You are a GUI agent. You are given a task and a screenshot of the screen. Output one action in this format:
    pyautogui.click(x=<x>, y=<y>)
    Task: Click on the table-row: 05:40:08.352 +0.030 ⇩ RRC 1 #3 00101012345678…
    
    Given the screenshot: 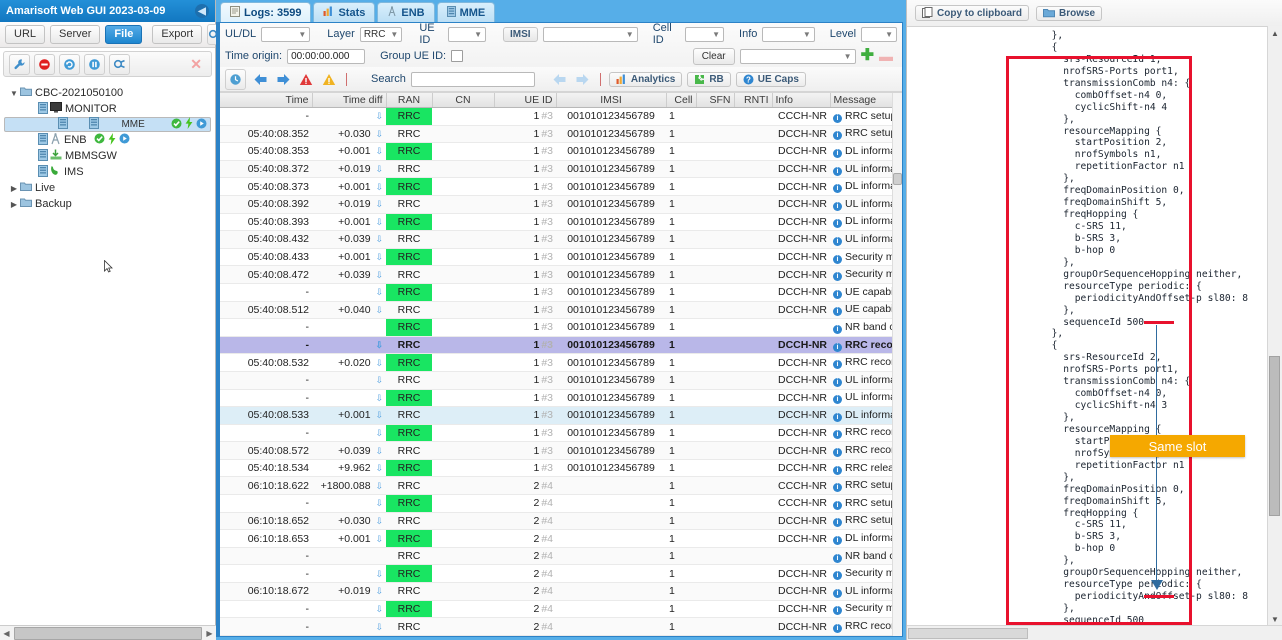 What is the action you would take?
    pyautogui.click(x=561, y=134)
    